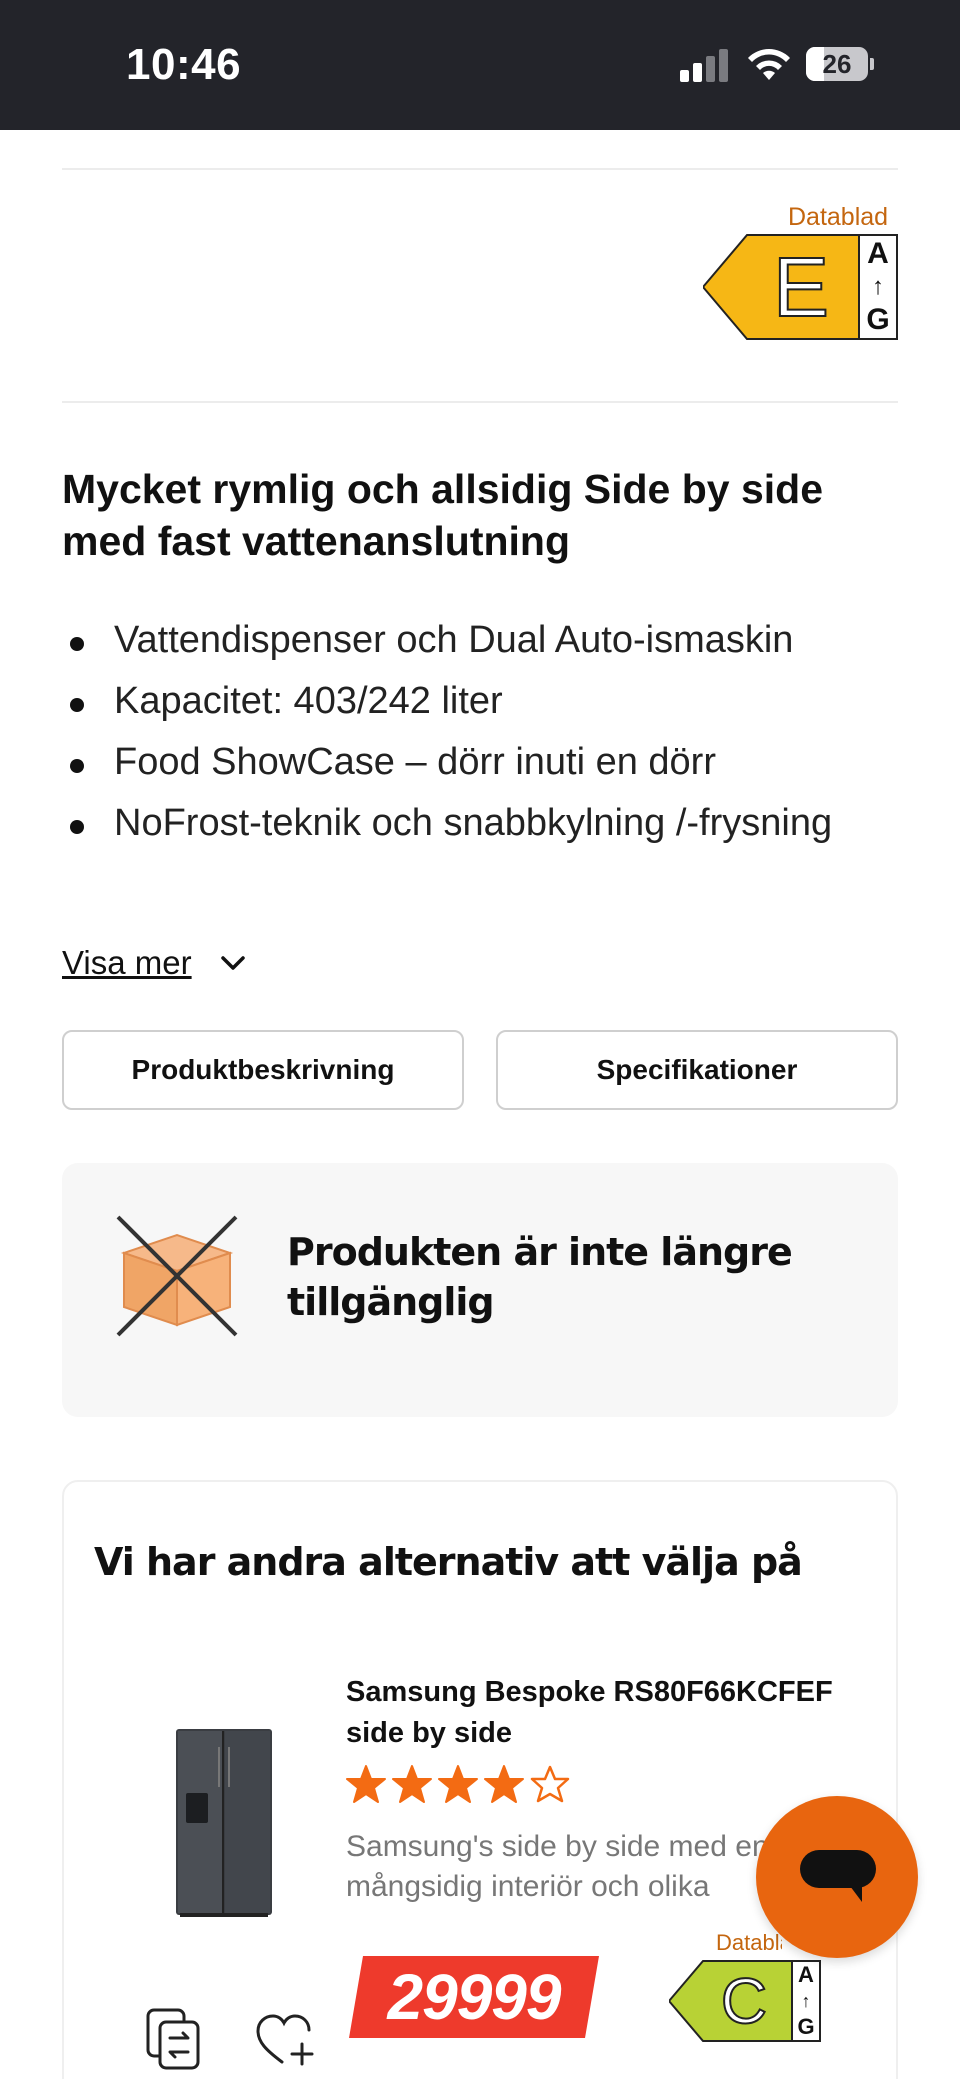 The image size is (960, 2079). Describe the element at coordinates (224, 1823) in the screenshot. I see `product-image` at that location.